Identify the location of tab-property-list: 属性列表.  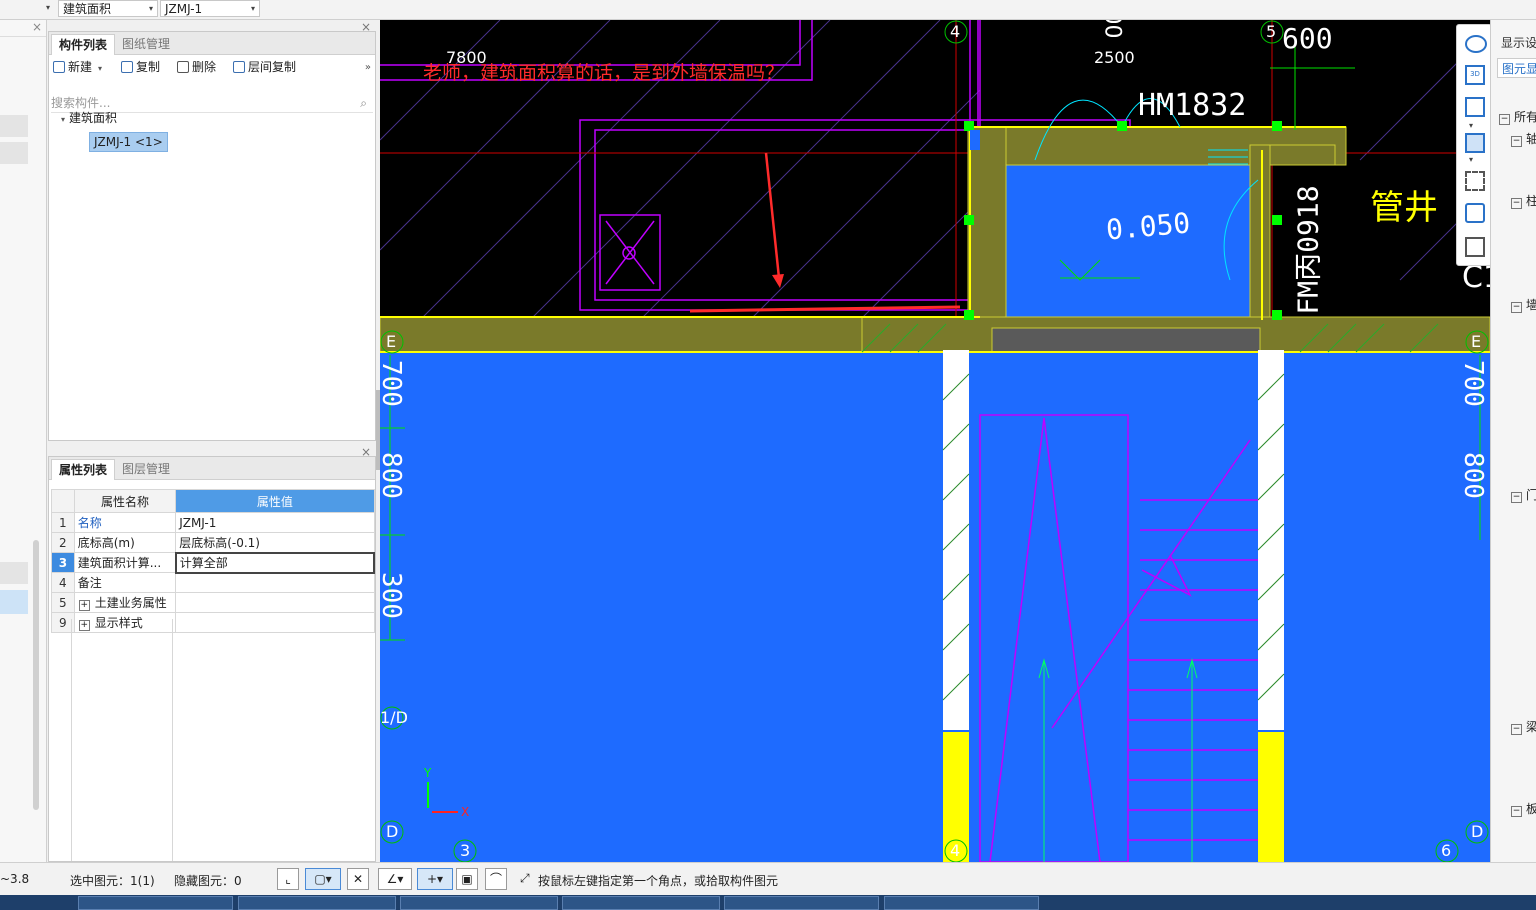
(83, 469).